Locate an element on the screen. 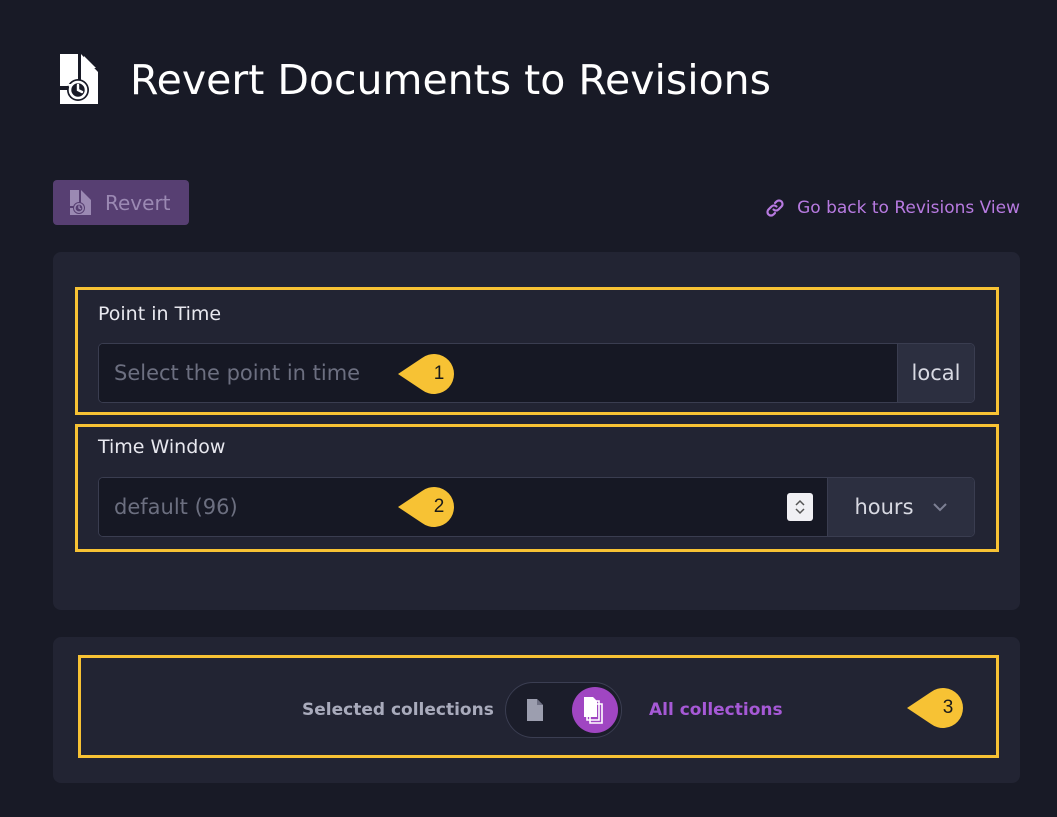  callout-1: 1 is located at coordinates (429, 374).